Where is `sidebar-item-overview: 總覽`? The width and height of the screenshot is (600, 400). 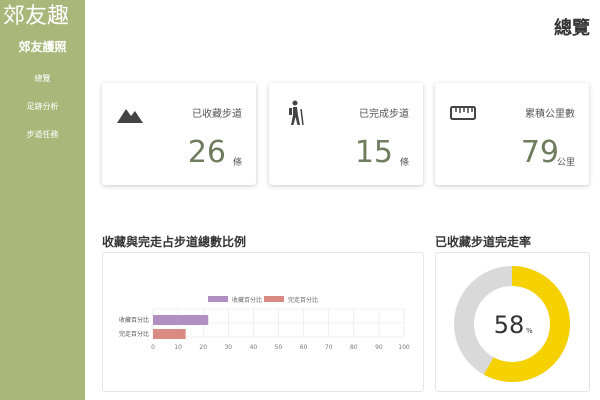
sidebar-item-overview: 總覽 is located at coordinates (42, 86).